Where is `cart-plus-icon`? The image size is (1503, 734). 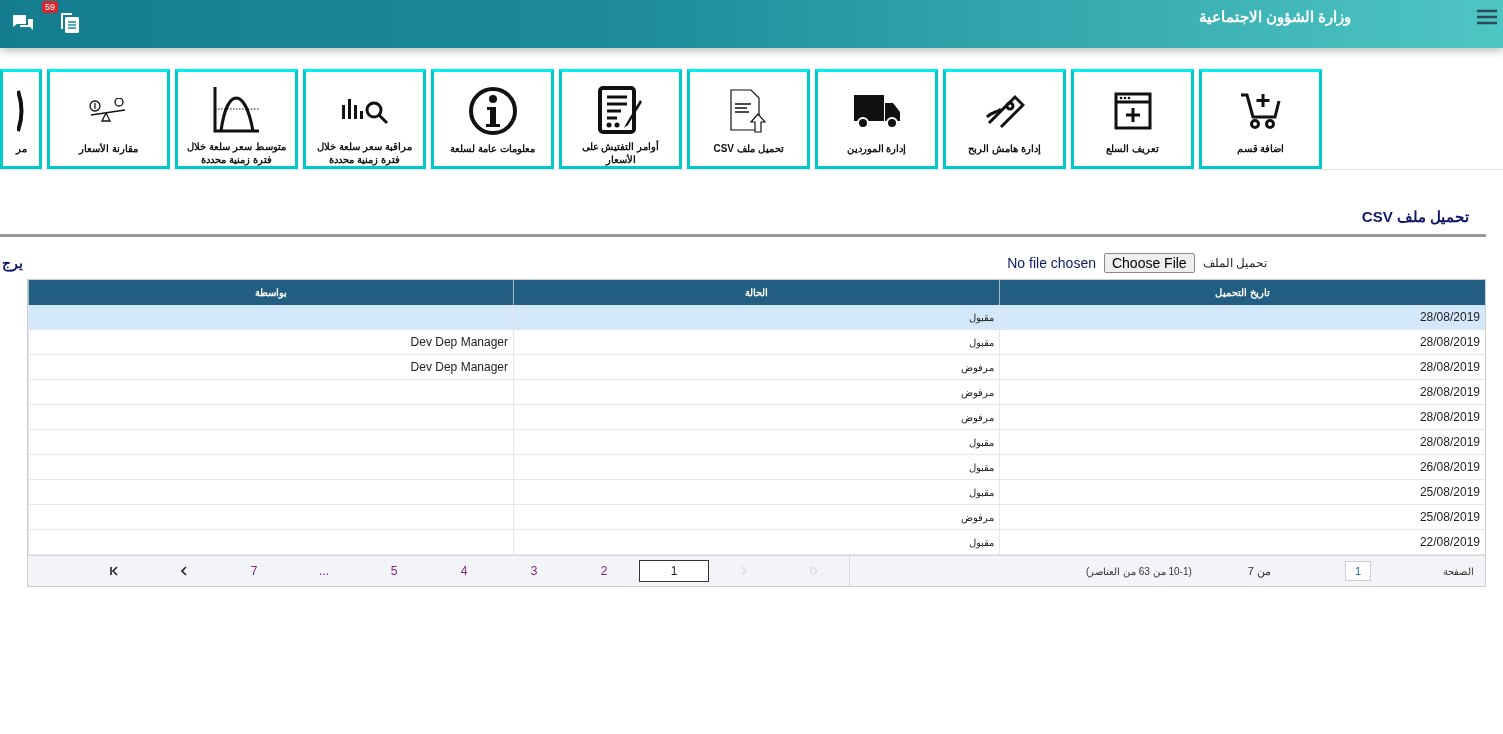 cart-plus-icon is located at coordinates (1260, 111).